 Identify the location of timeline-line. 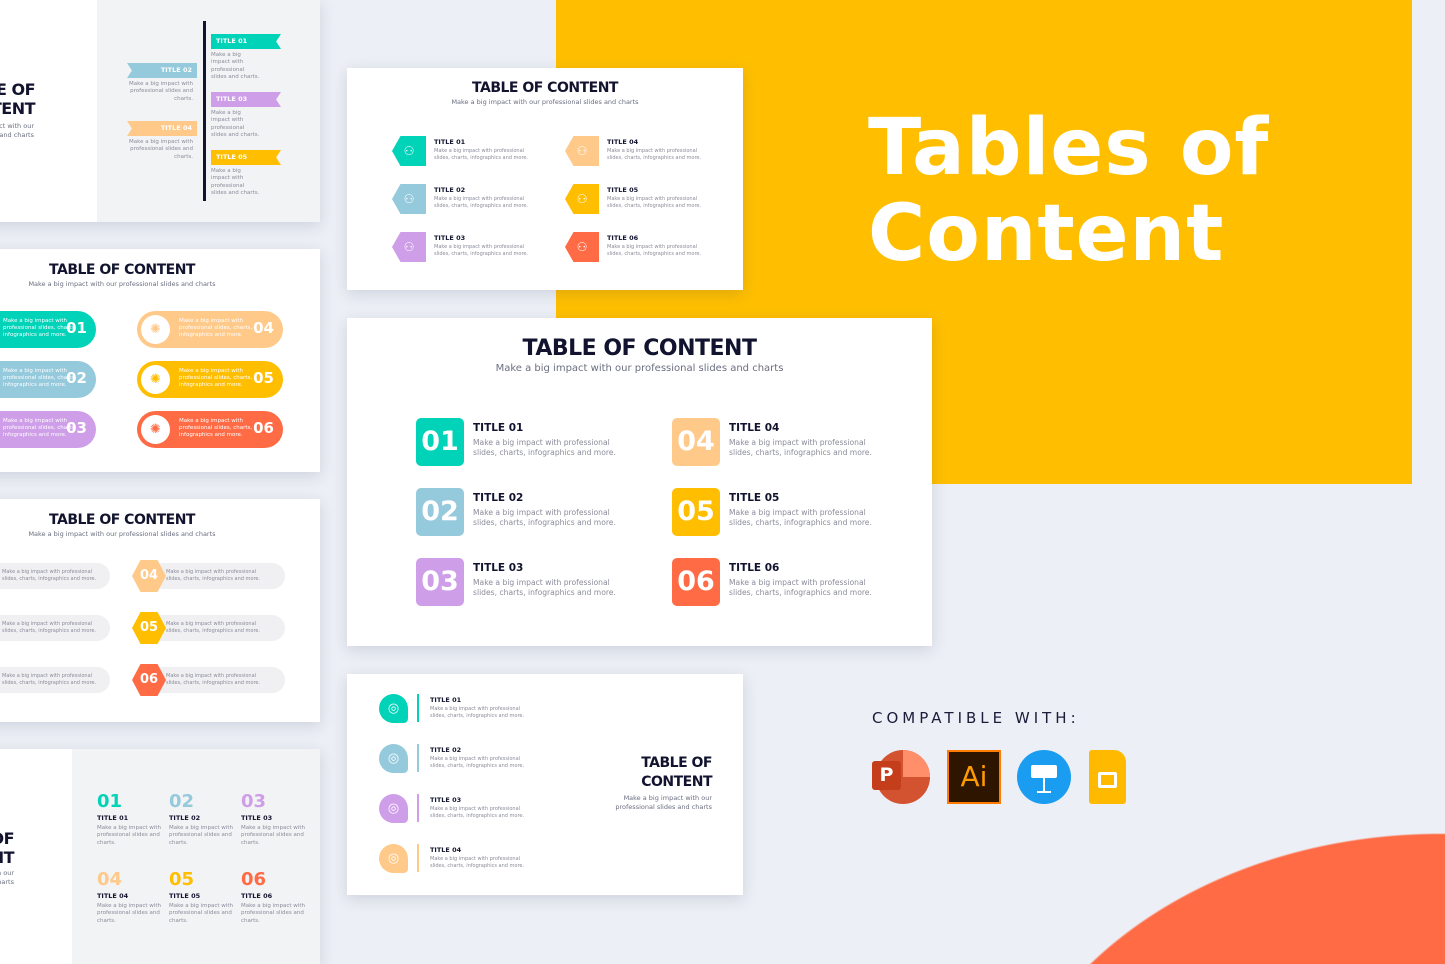
(204, 111).